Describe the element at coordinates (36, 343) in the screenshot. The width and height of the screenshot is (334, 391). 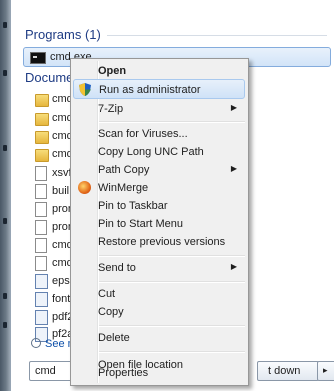
I see `search-icon` at that location.